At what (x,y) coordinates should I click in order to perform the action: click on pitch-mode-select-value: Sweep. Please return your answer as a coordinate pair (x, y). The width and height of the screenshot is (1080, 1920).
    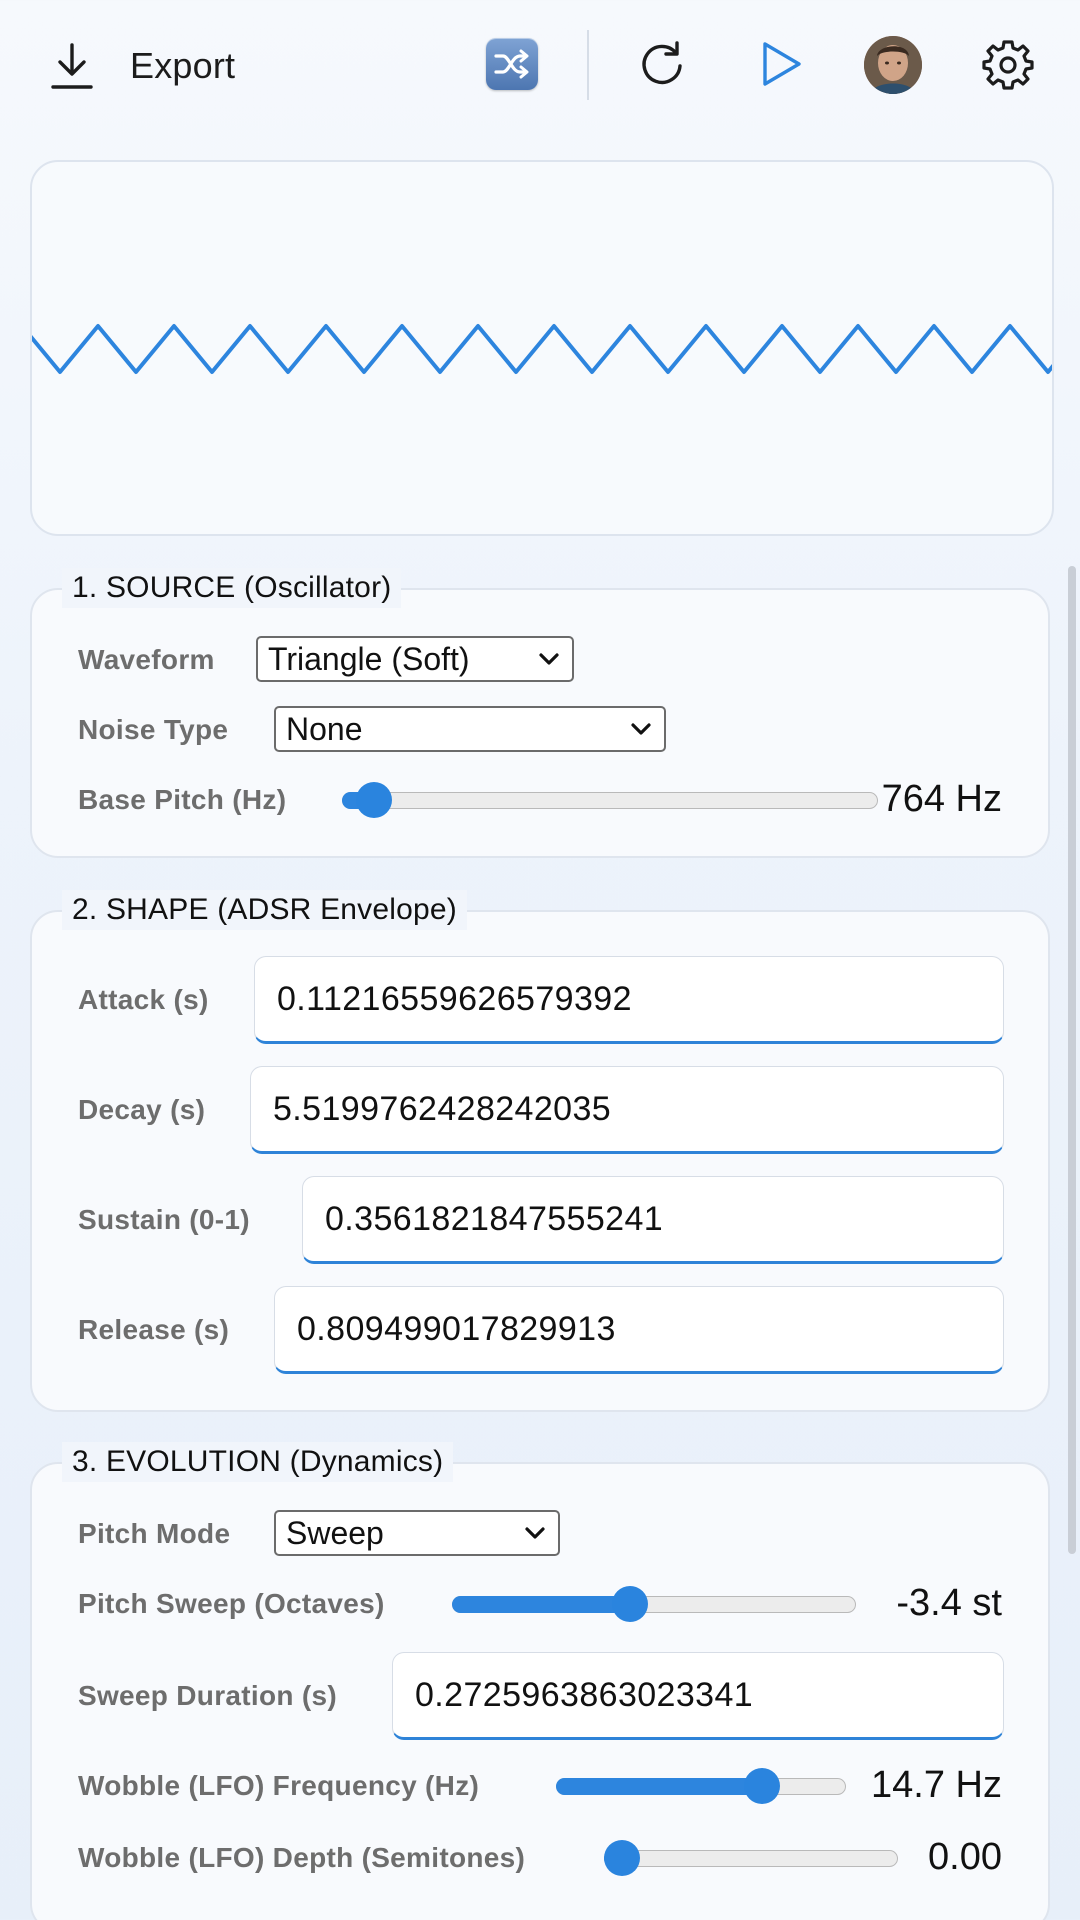
    Looking at the image, I should click on (335, 1532).